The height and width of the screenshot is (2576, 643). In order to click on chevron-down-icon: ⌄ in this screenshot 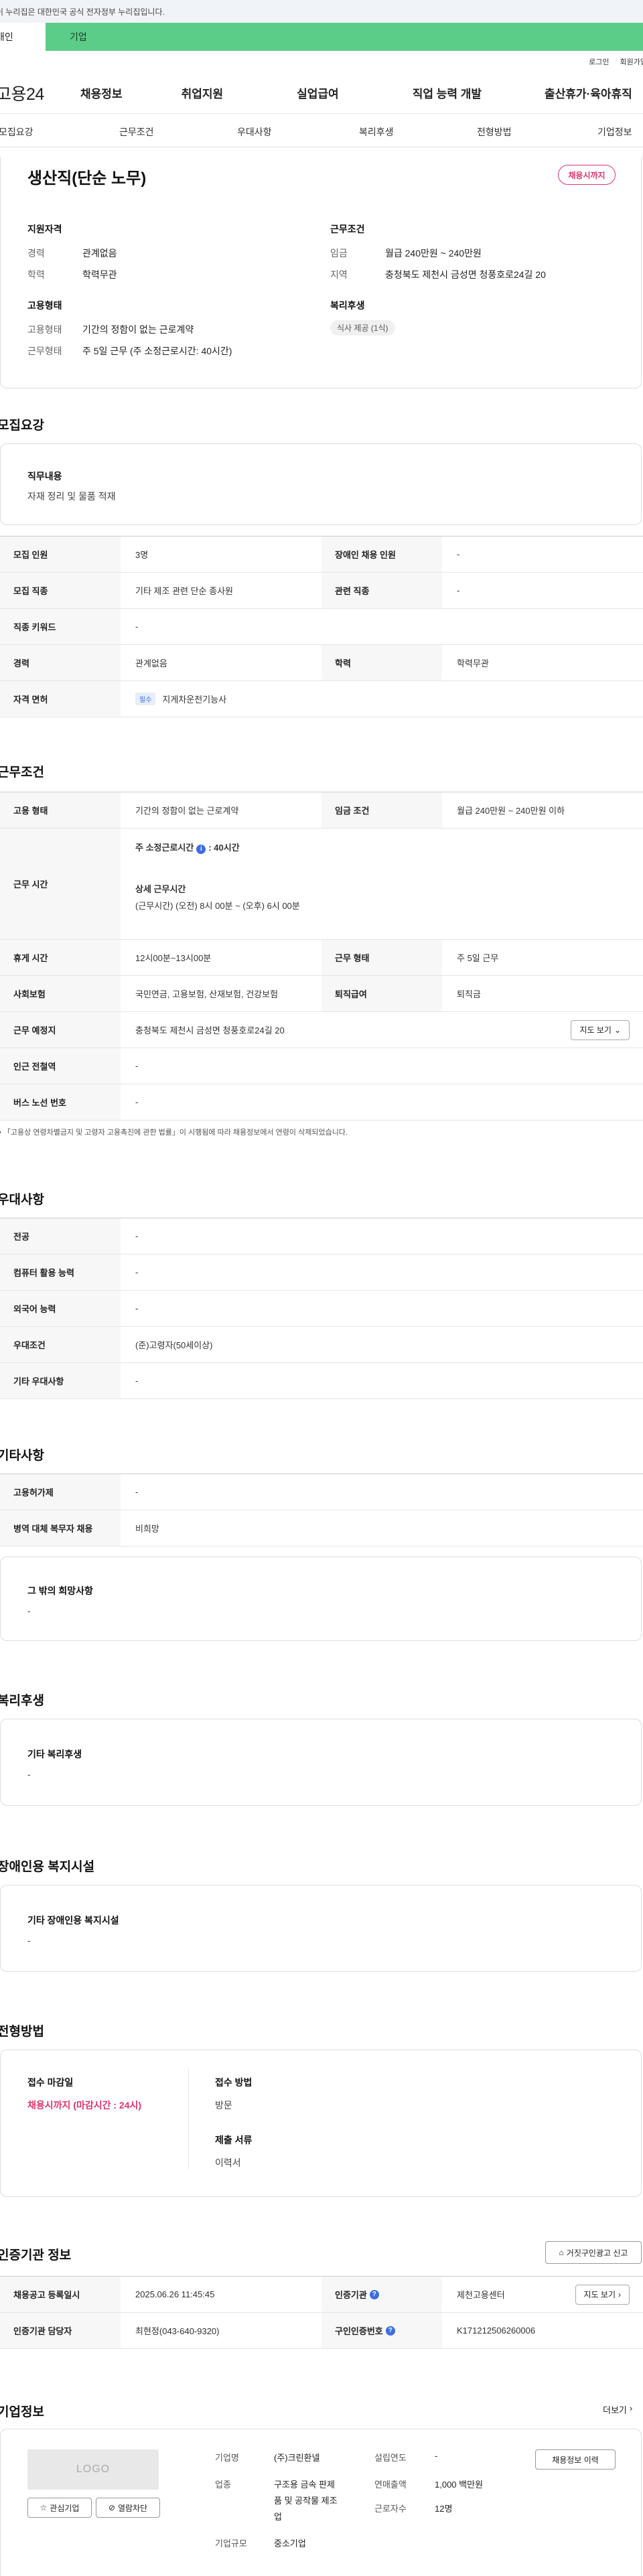, I will do `click(617, 1030)`.